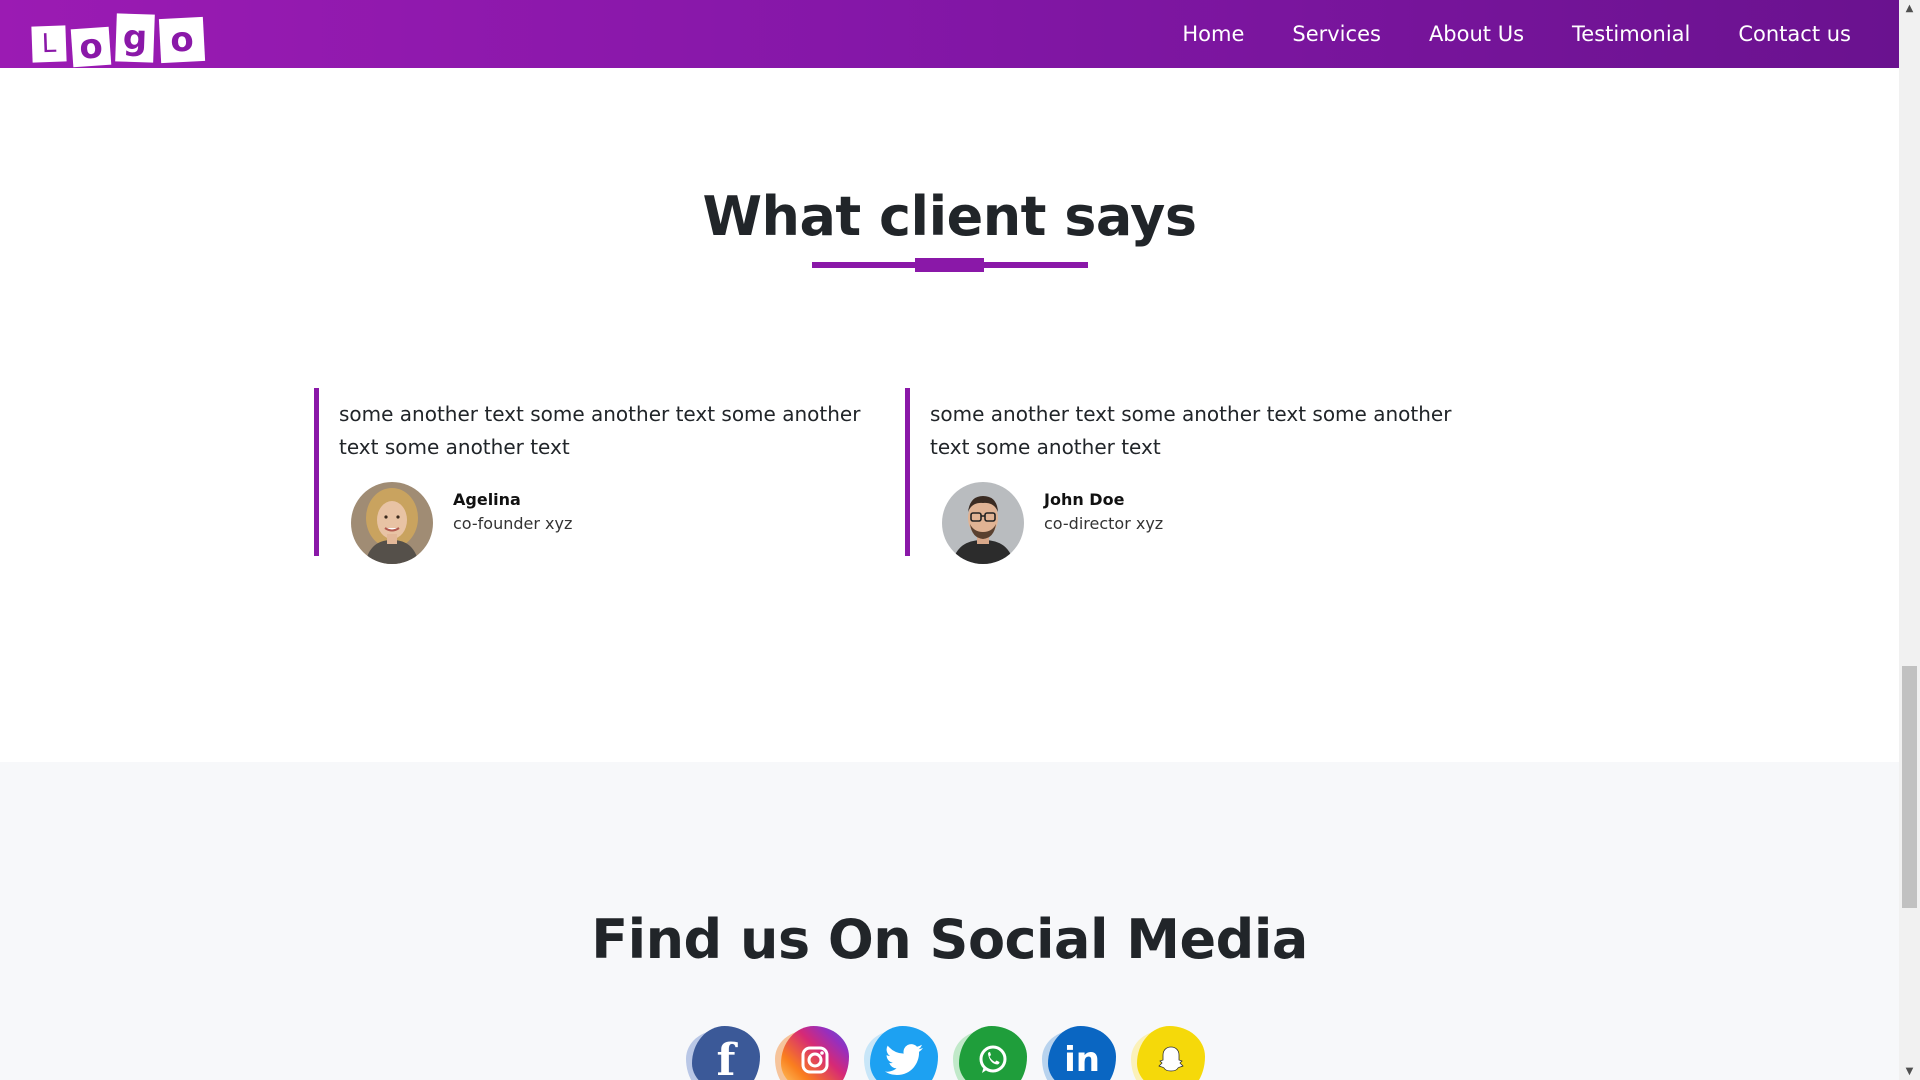 Image resolution: width=1920 pixels, height=1080 pixels. I want to click on nav-link-contact-us: Contact us, so click(1794, 34).